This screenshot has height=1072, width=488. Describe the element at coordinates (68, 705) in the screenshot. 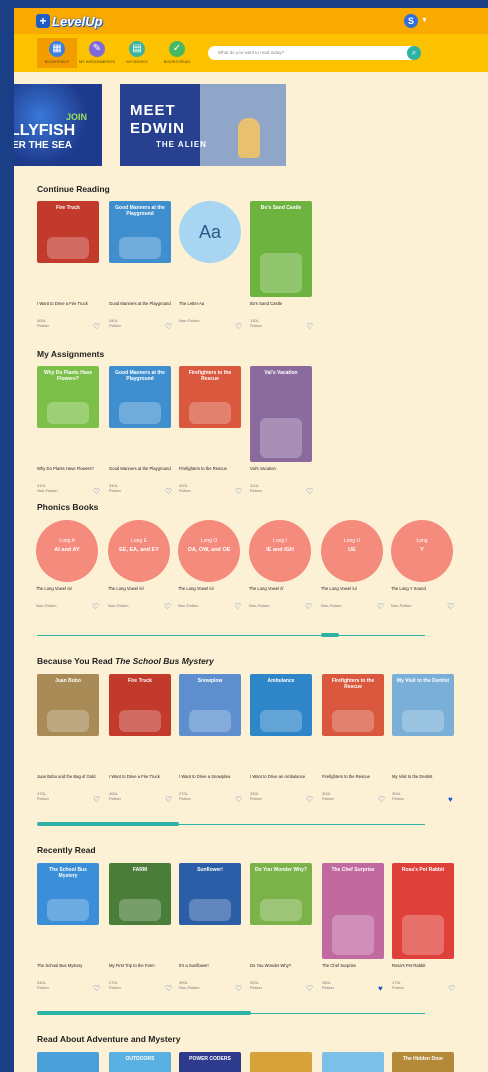

I see `book-cover: Juan Bobo` at that location.